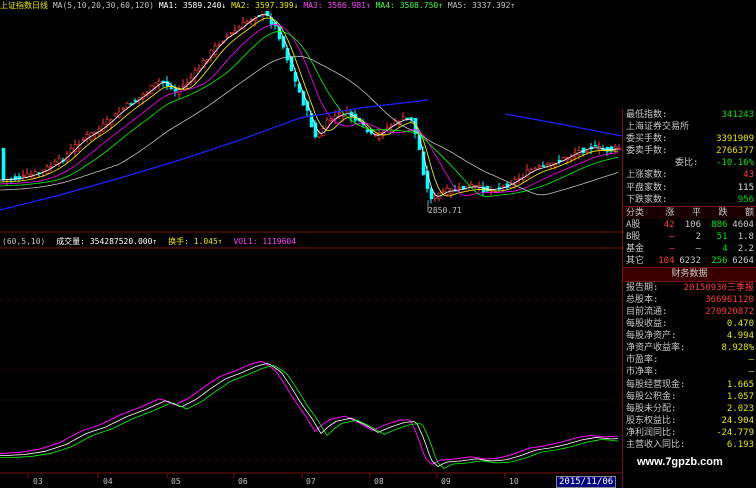 Image resolution: width=756 pixels, height=488 pixels. I want to click on x-tick: 06, so click(243, 481).